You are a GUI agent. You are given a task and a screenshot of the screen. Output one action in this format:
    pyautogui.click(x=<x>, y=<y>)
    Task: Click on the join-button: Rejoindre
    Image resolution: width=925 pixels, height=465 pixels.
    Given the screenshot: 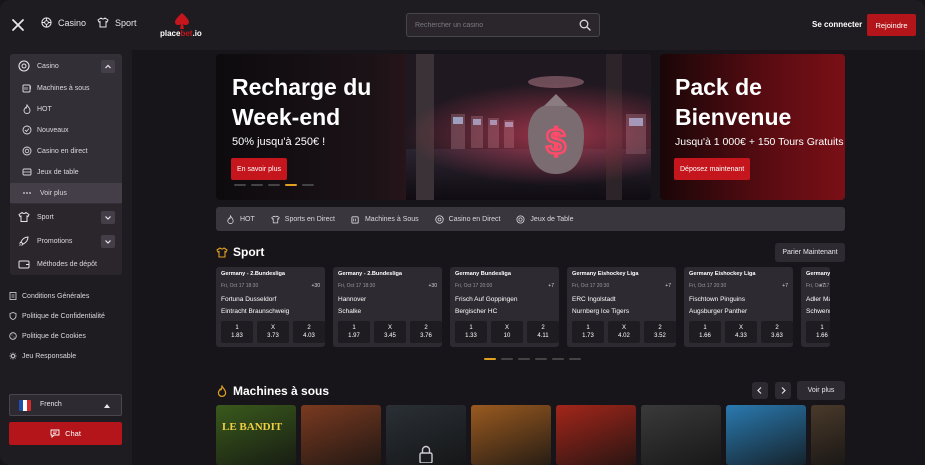 What is the action you would take?
    pyautogui.click(x=891, y=25)
    